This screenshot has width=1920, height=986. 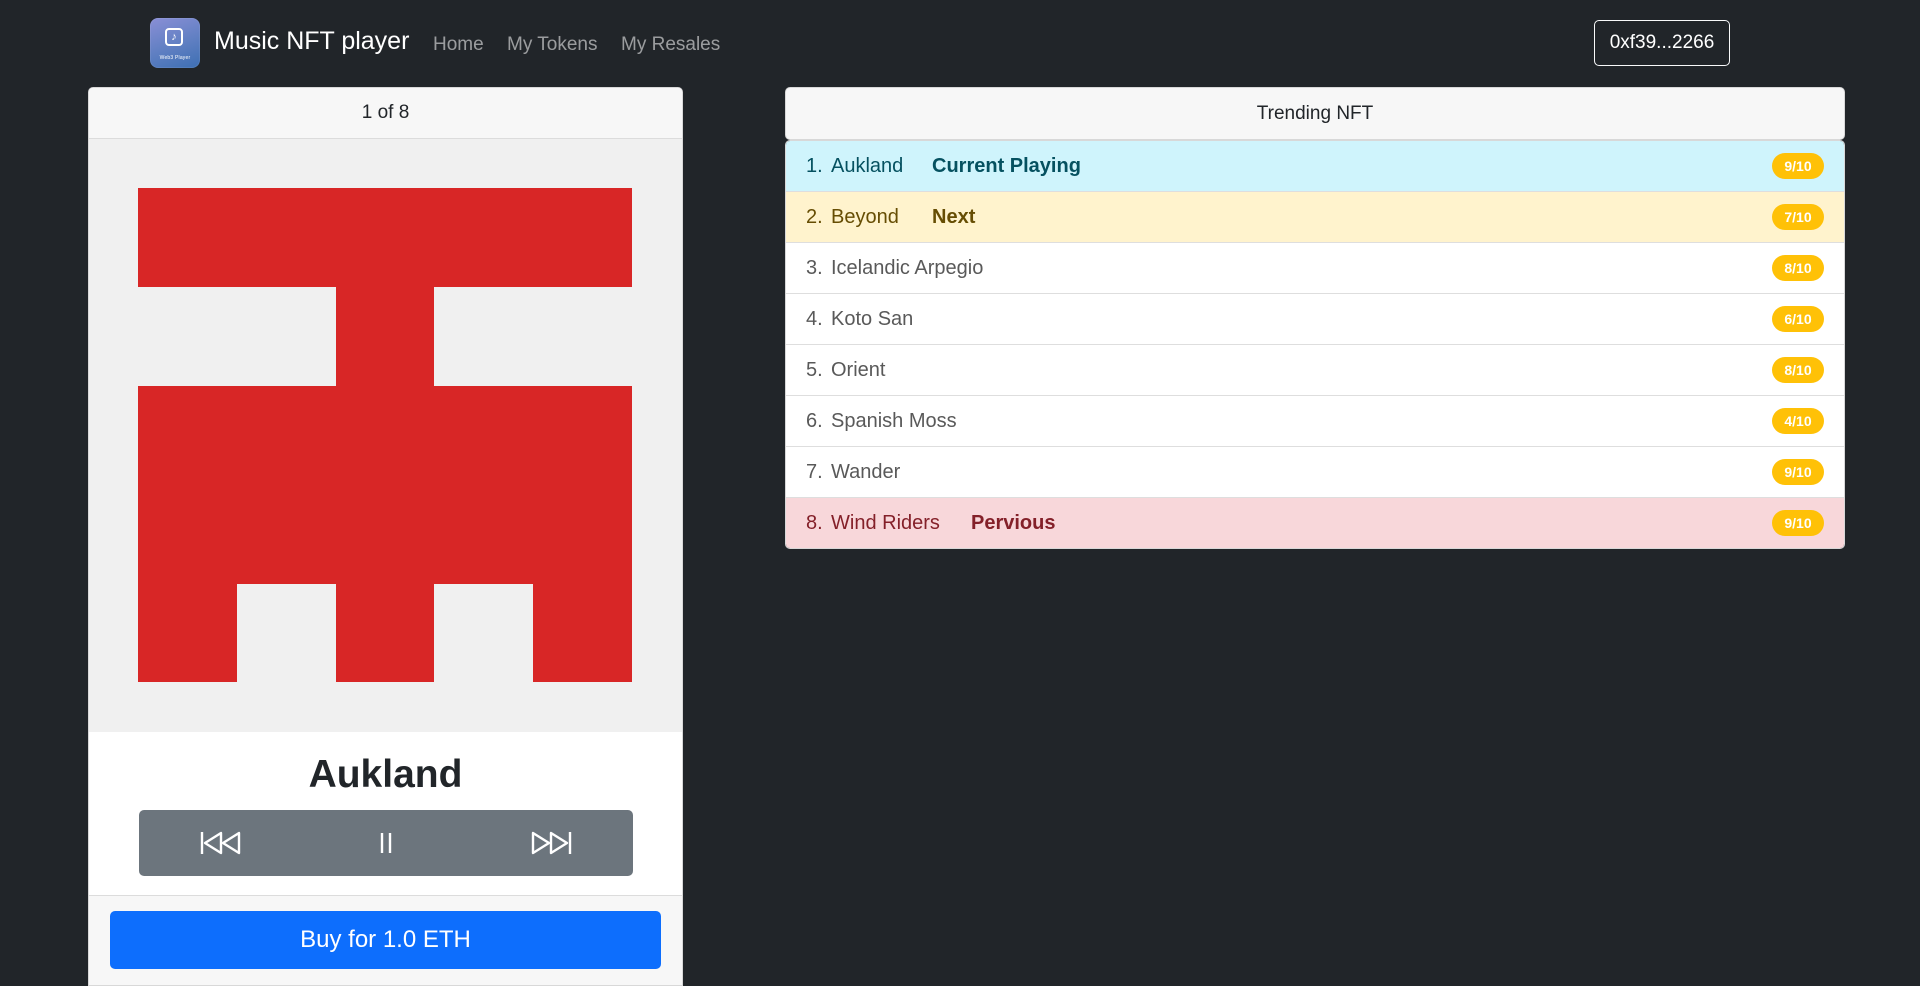 I want to click on rating-badge: 6/10, so click(x=1798, y=319).